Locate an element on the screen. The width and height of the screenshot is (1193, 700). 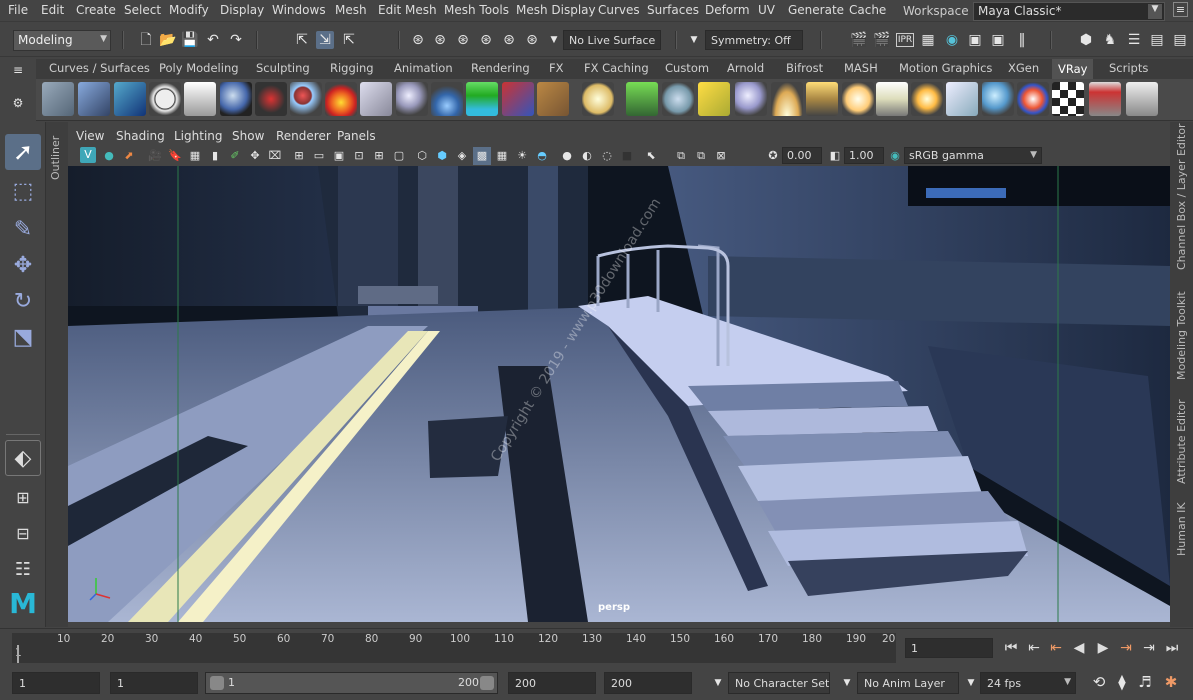
vray-rect-light-icon is located at coordinates (962, 99).